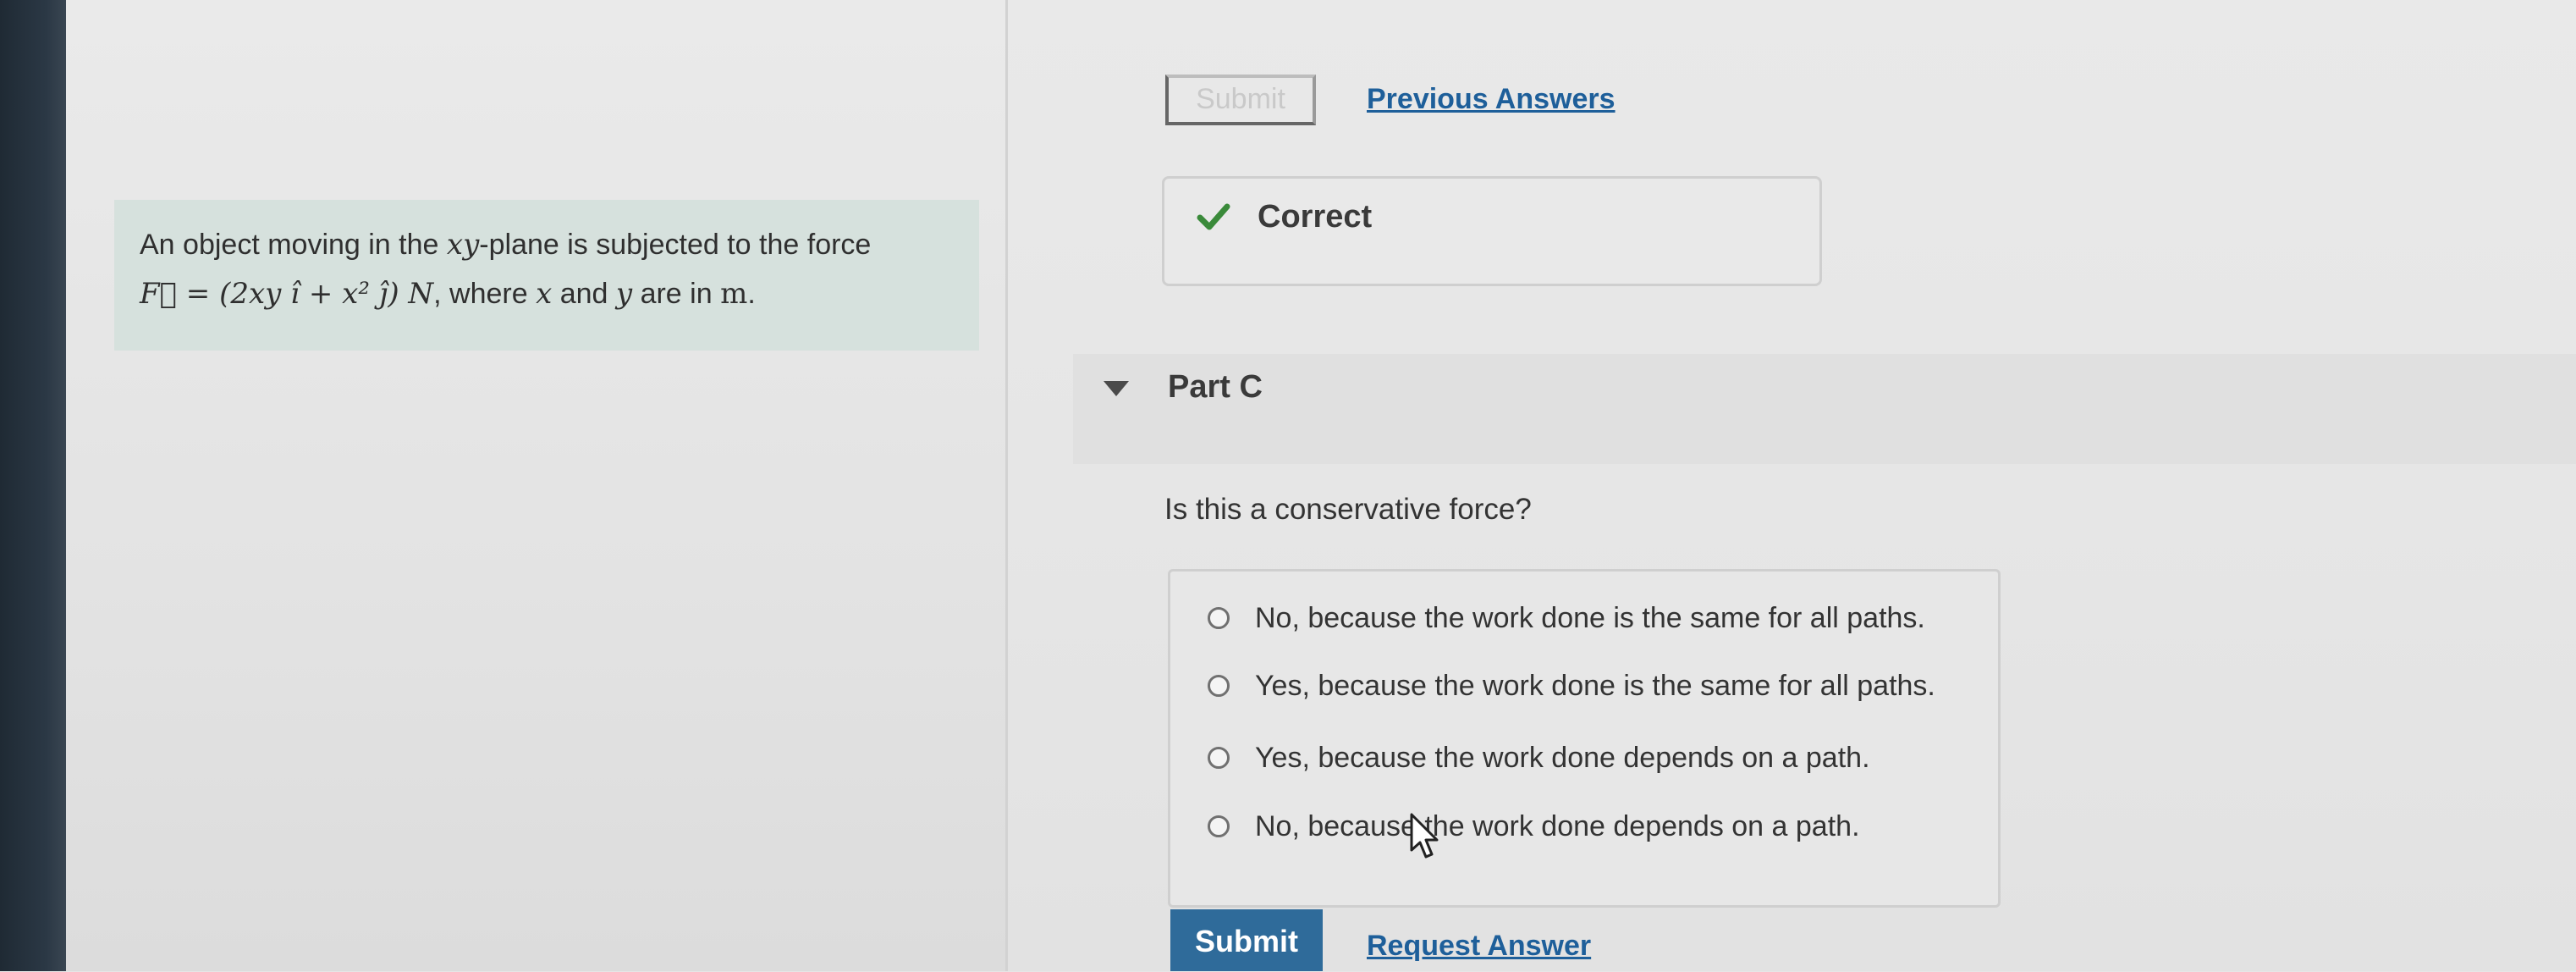  What do you see at coordinates (1213, 217) in the screenshot?
I see `check-icon` at bounding box center [1213, 217].